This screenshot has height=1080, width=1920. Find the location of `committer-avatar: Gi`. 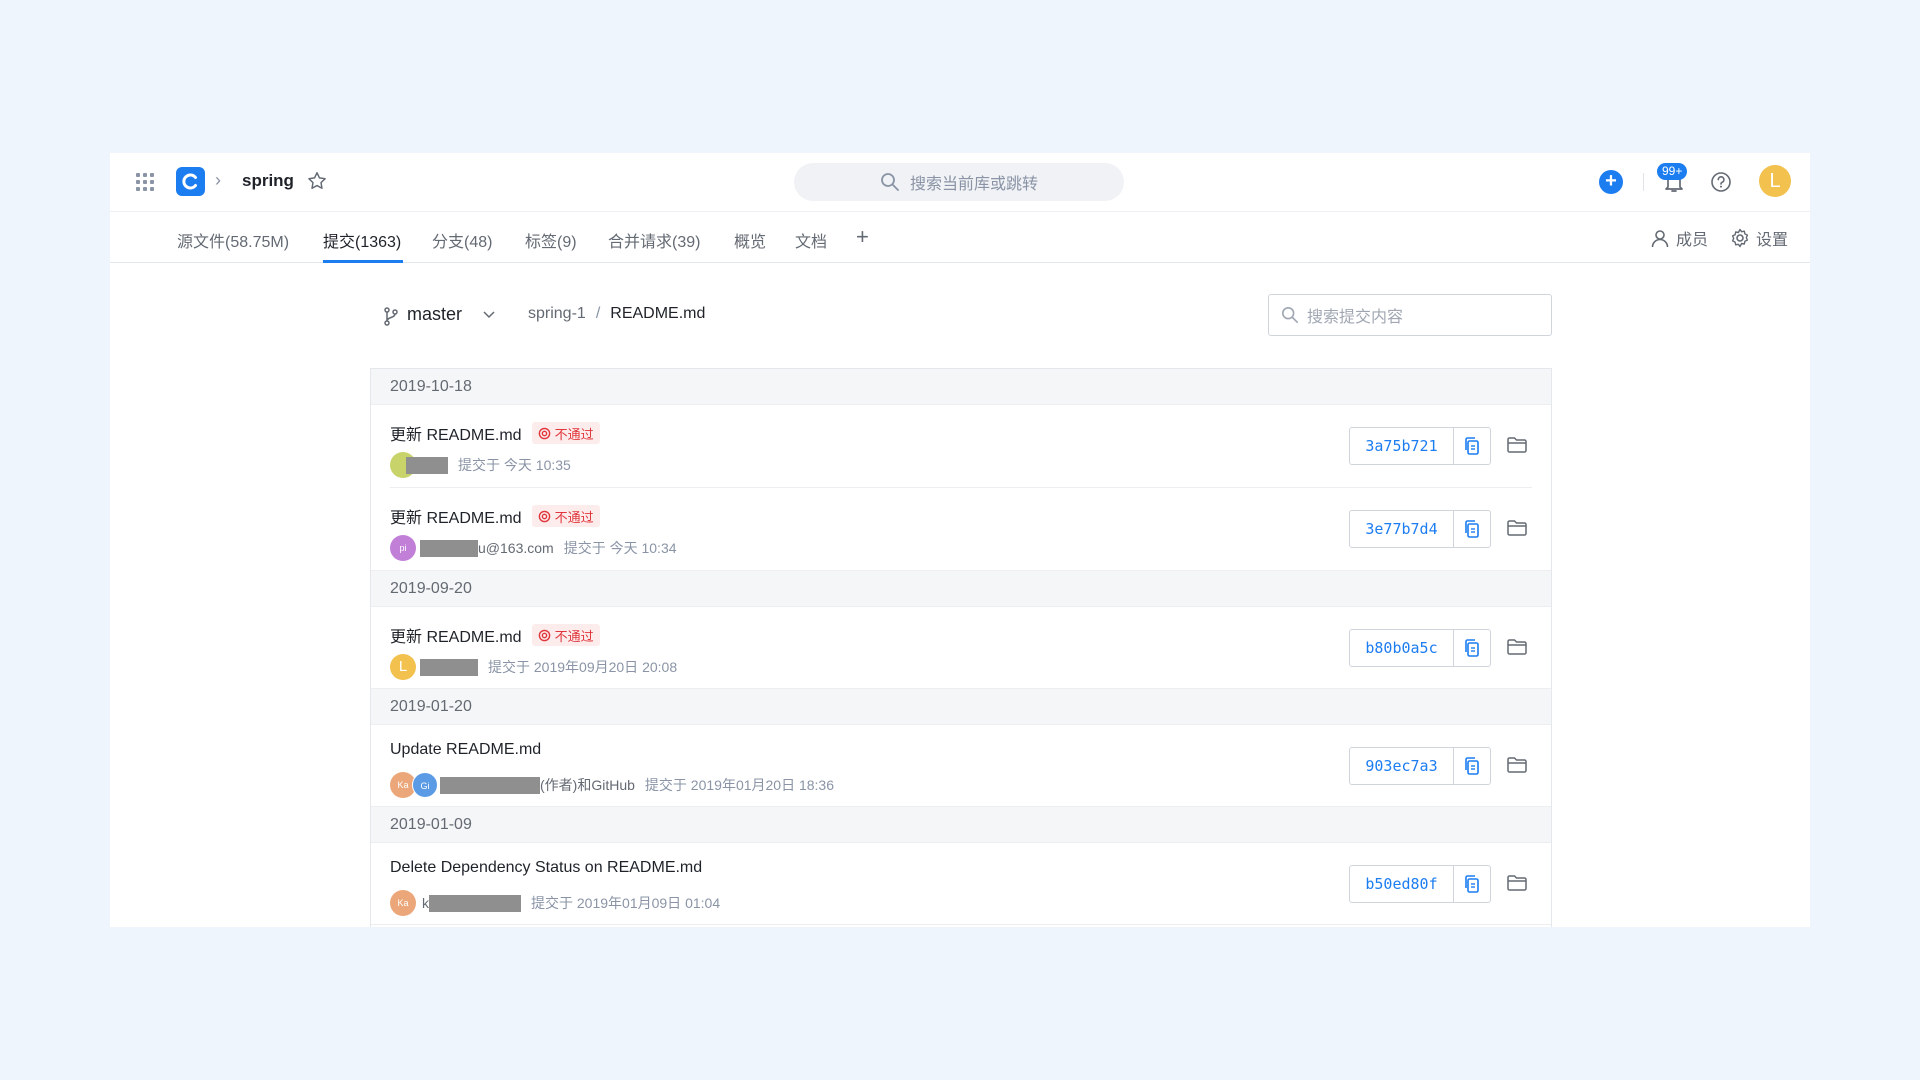

committer-avatar: Gi is located at coordinates (425, 785).